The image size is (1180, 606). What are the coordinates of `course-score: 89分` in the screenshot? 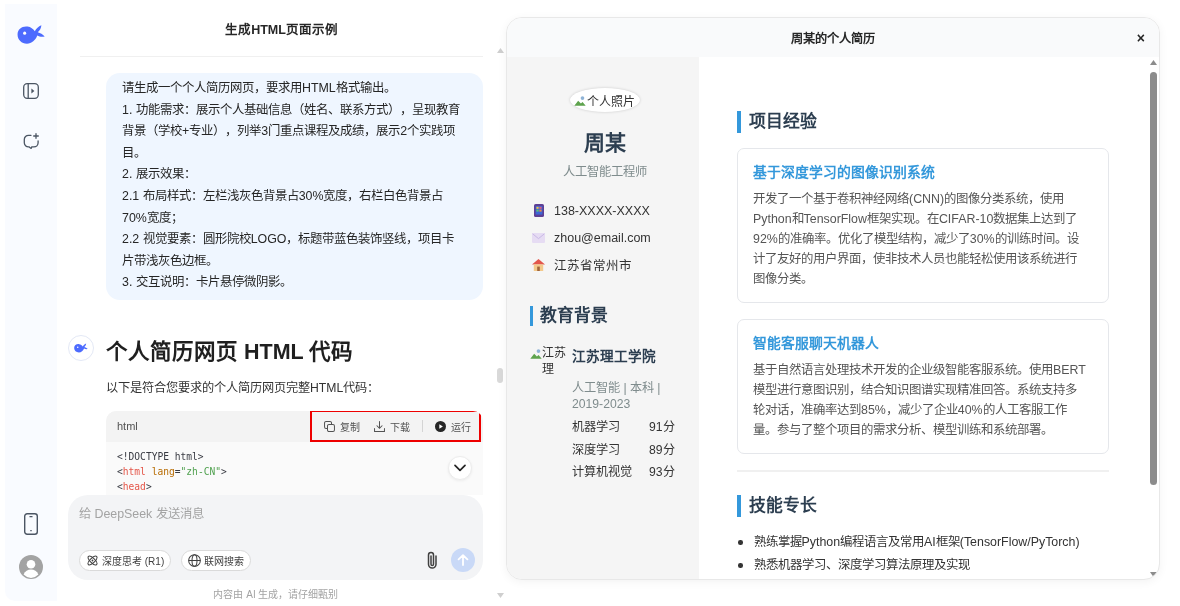 It's located at (662, 450).